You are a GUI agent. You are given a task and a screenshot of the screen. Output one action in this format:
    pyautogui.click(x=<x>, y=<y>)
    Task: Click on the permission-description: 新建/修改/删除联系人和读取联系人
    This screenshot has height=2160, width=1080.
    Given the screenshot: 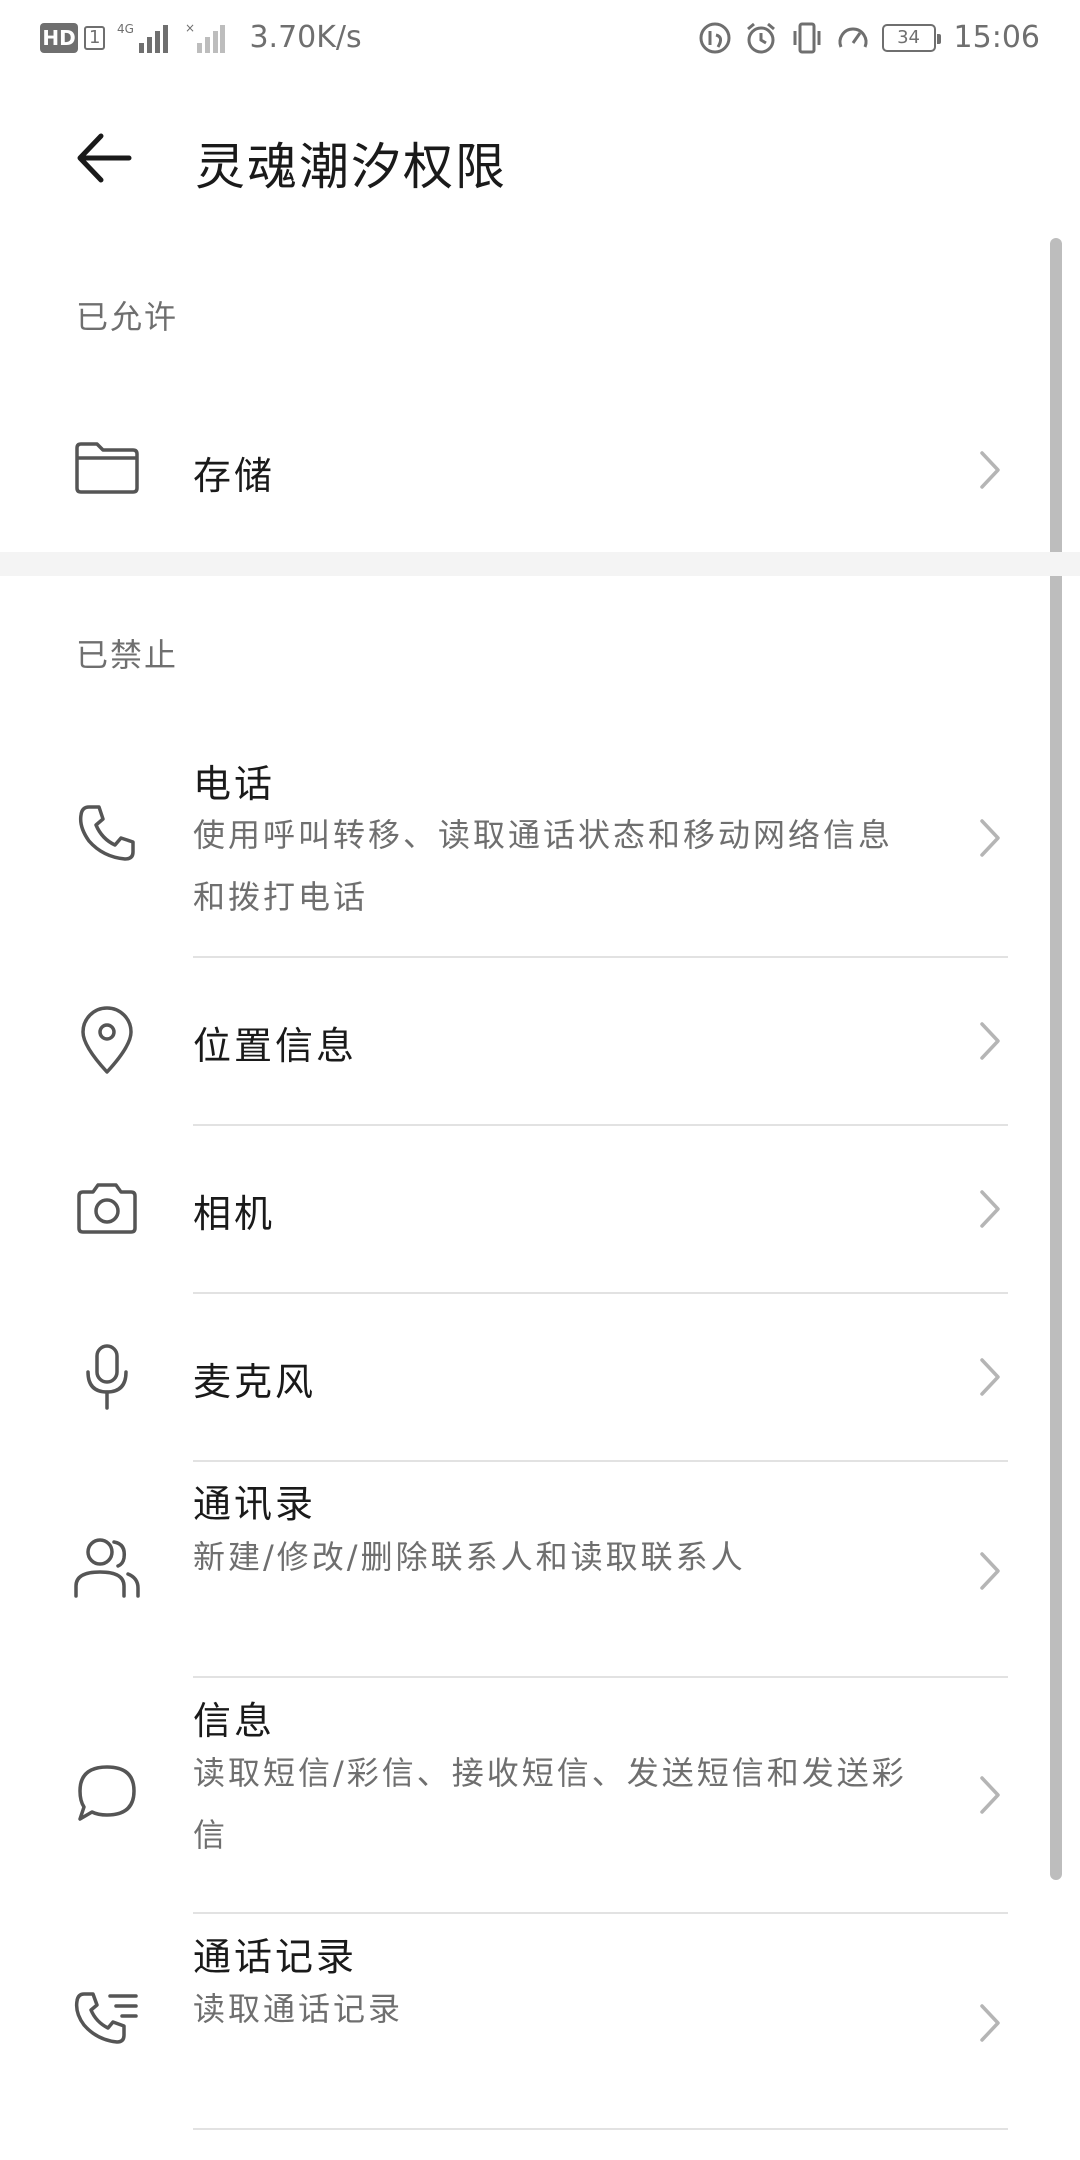 What is the action you would take?
    pyautogui.click(x=469, y=1557)
    